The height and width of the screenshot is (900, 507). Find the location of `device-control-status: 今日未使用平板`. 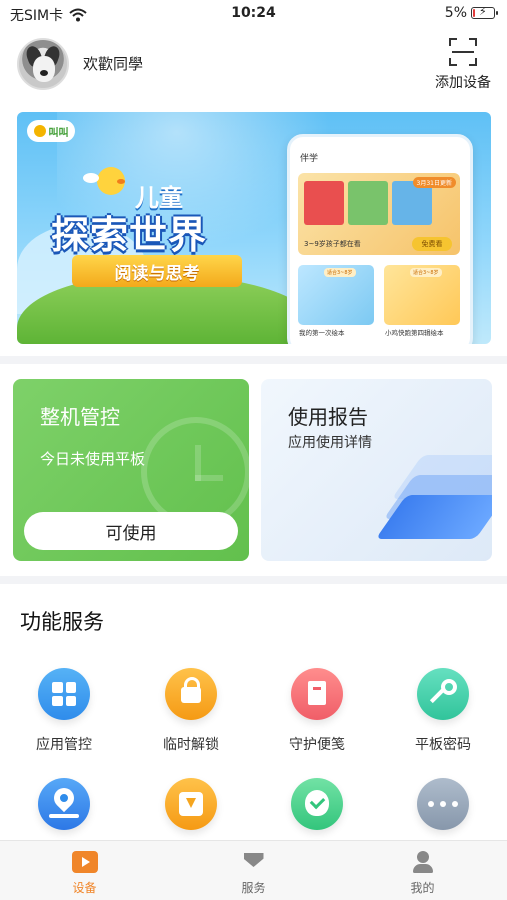

device-control-status: 今日未使用平板 is located at coordinates (93, 459).